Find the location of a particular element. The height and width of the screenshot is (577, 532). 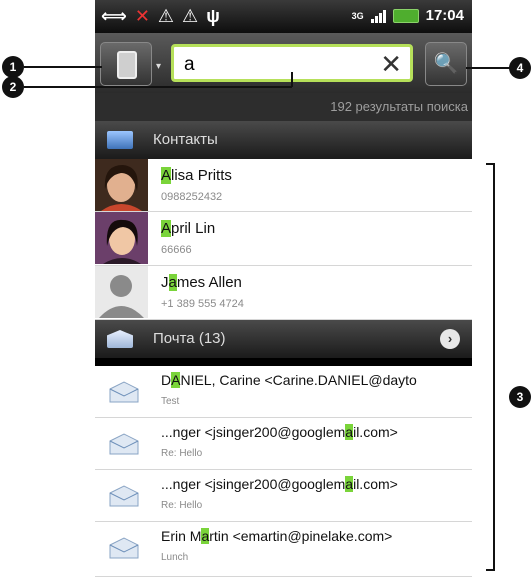

link-icon: ⟺ is located at coordinates (114, 16).